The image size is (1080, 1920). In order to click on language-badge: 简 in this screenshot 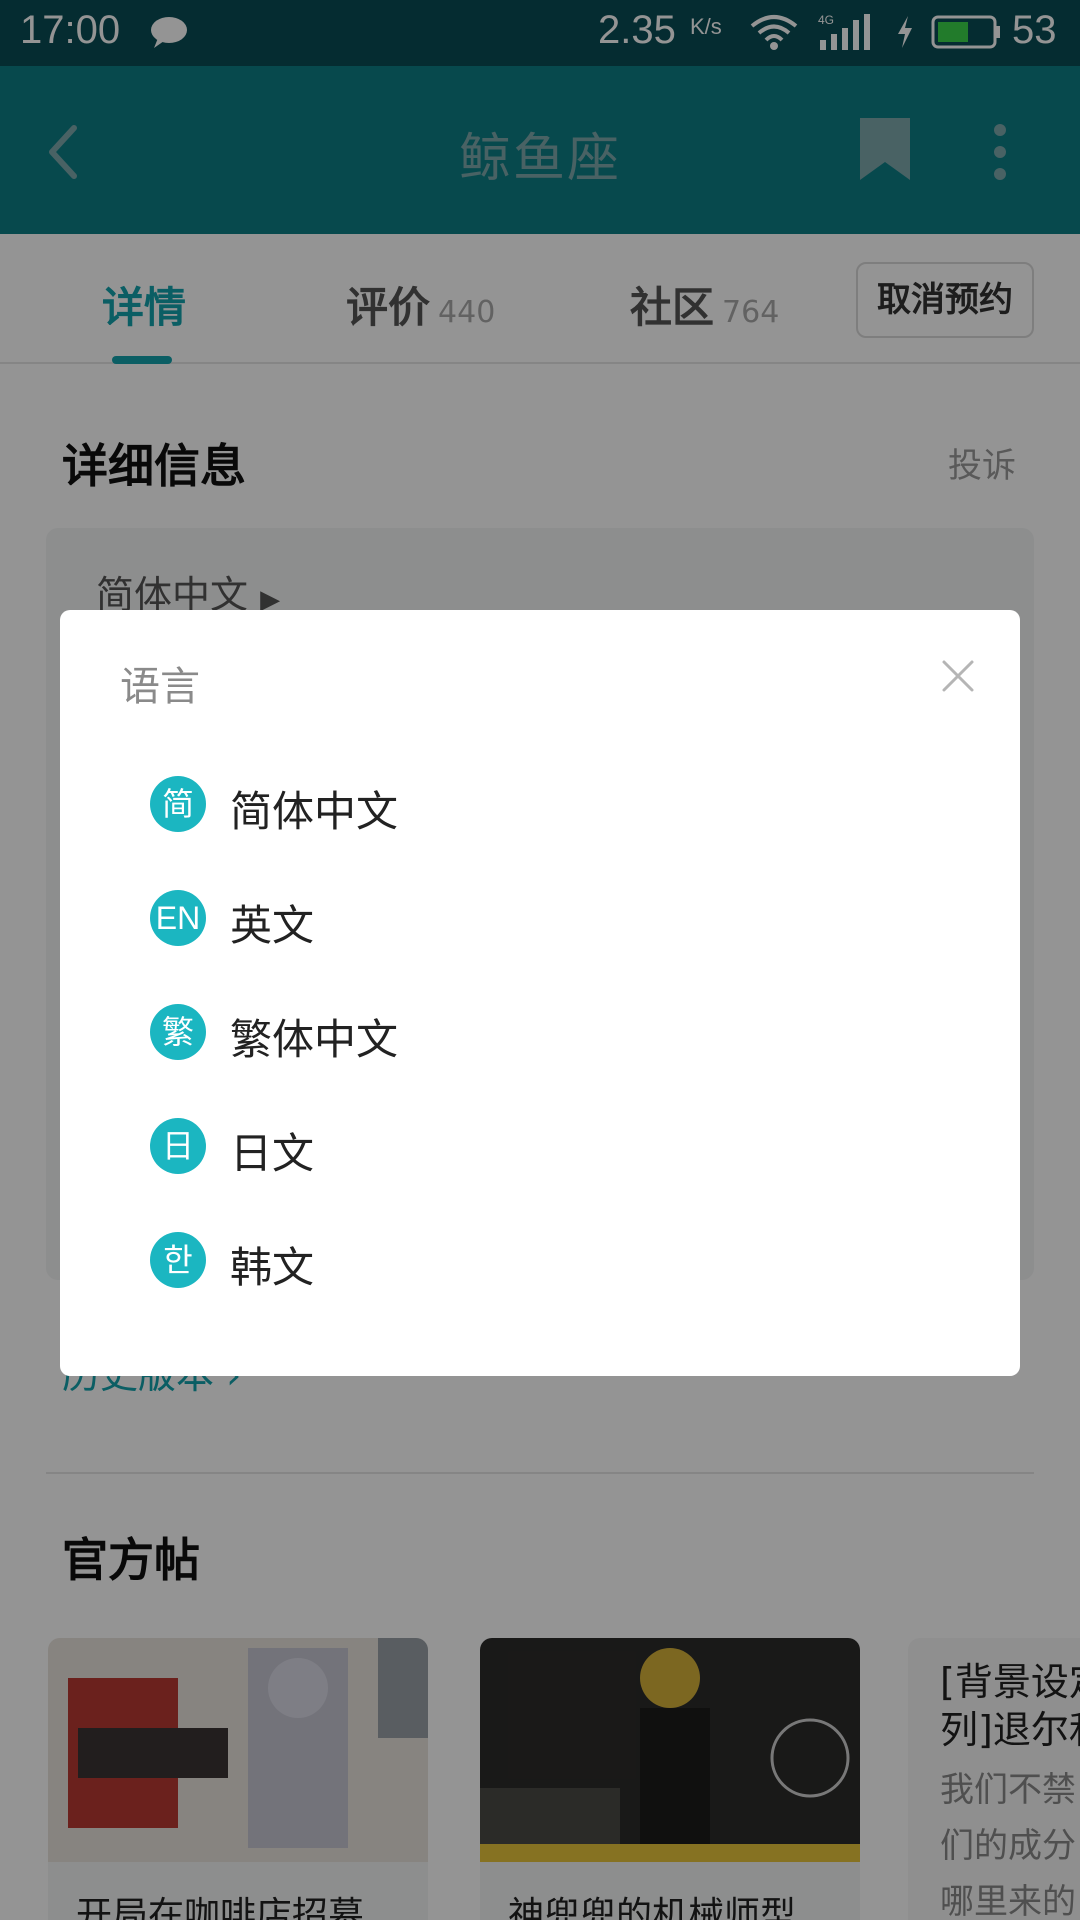, I will do `click(178, 804)`.